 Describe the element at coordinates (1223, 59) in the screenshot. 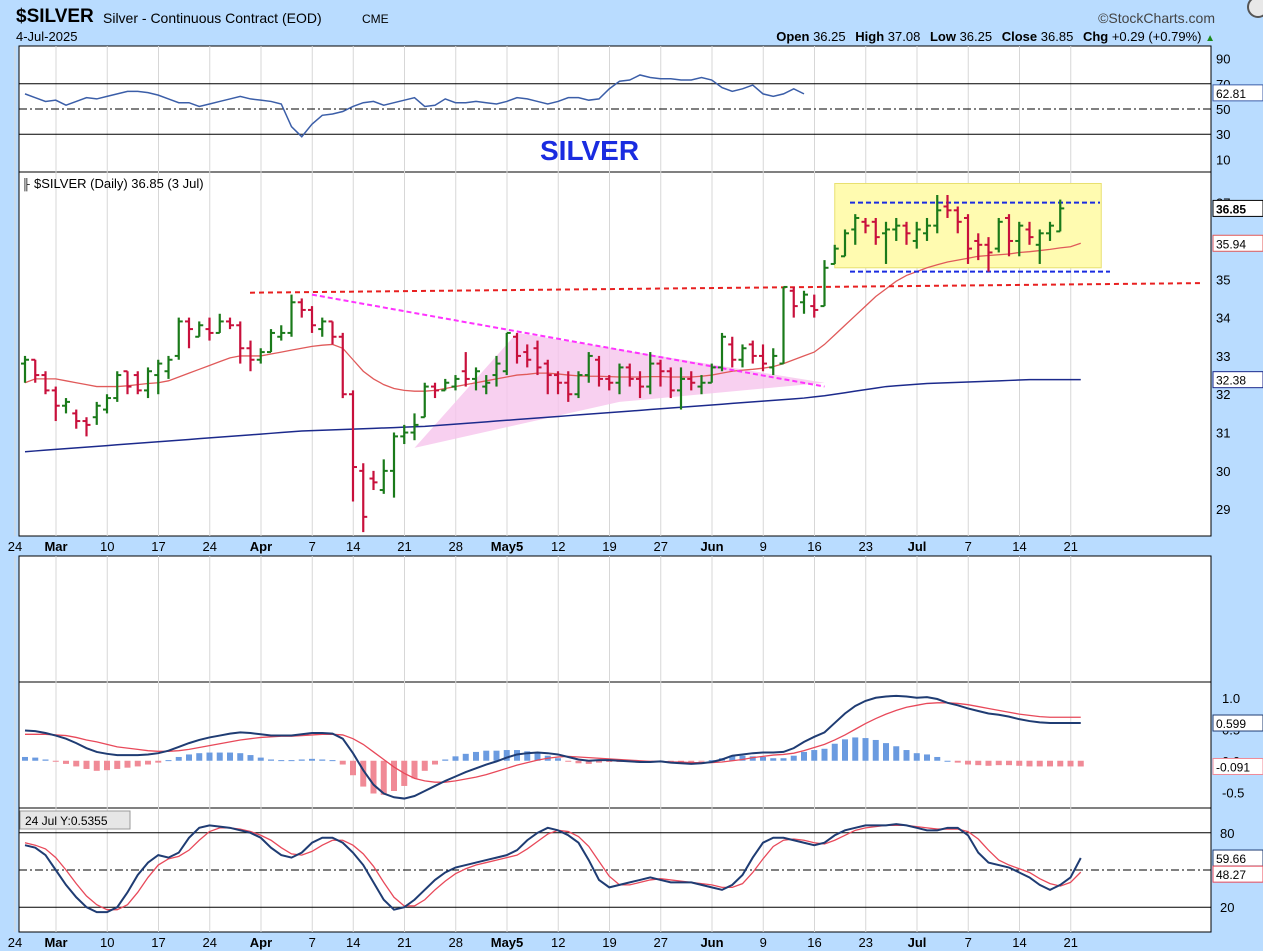

I see `rsi-tick-label: 90` at that location.